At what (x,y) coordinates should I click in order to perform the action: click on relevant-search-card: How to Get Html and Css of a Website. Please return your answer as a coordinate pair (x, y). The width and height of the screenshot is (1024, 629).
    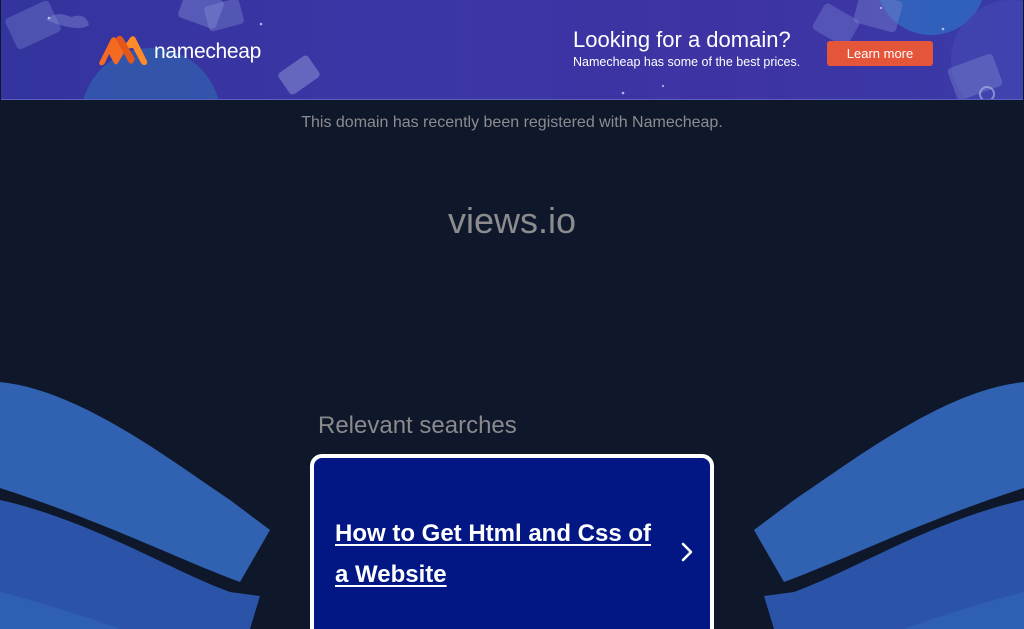
    Looking at the image, I should click on (512, 541).